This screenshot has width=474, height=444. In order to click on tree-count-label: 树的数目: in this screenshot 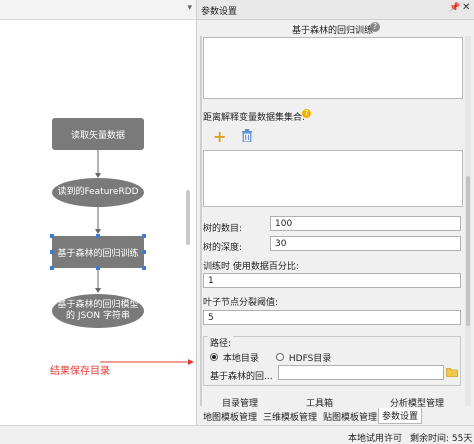, I will do `click(223, 229)`.